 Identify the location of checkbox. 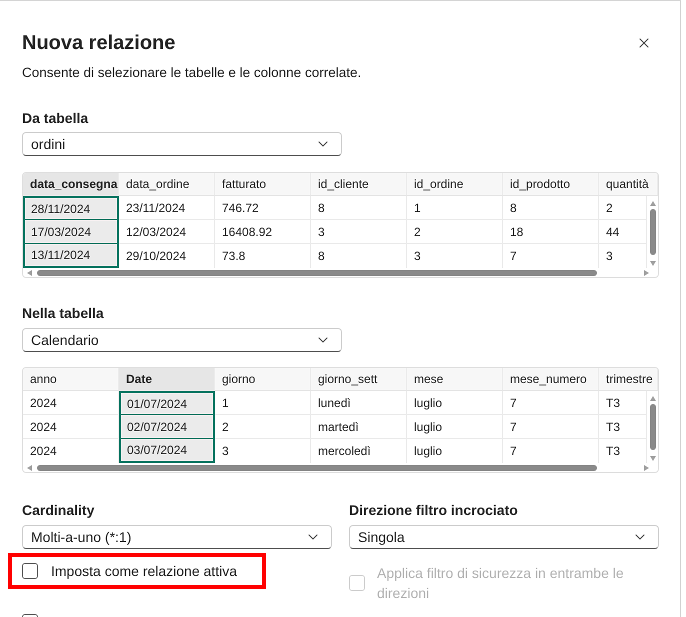
(30, 571).